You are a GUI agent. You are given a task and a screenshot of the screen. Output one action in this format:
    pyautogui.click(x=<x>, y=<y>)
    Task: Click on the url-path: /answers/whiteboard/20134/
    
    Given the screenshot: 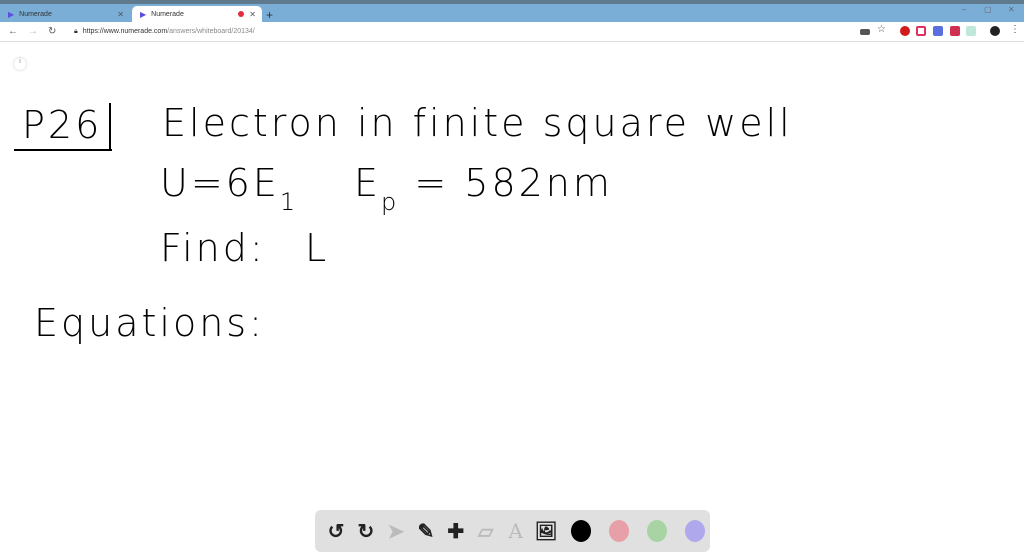 What is the action you would take?
    pyautogui.click(x=211, y=31)
    